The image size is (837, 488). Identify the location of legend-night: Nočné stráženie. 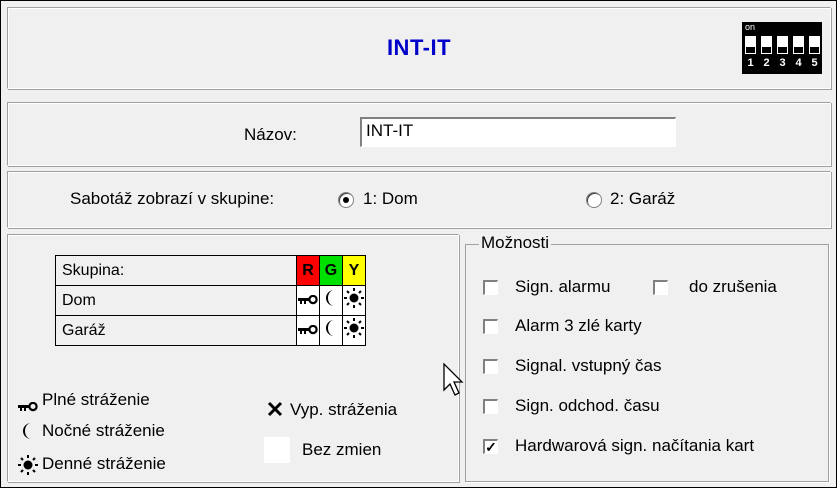
(103, 430).